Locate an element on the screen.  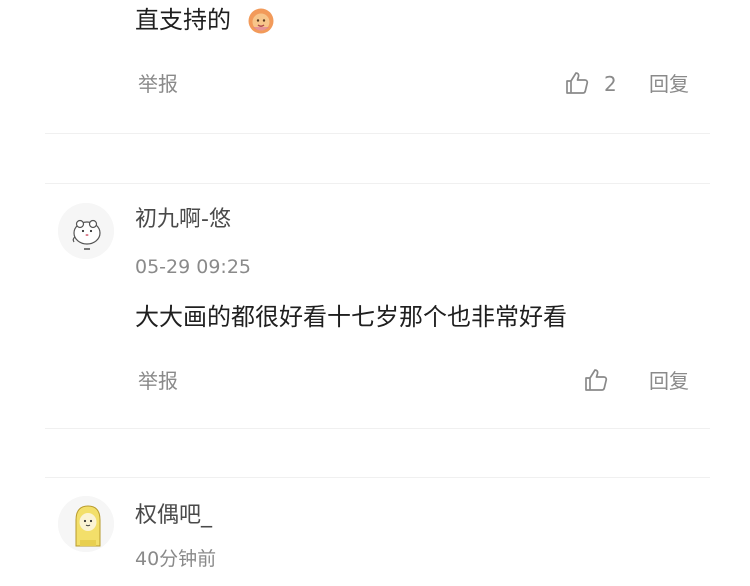
comment-time: 05-29 09:25 is located at coordinates (193, 267).